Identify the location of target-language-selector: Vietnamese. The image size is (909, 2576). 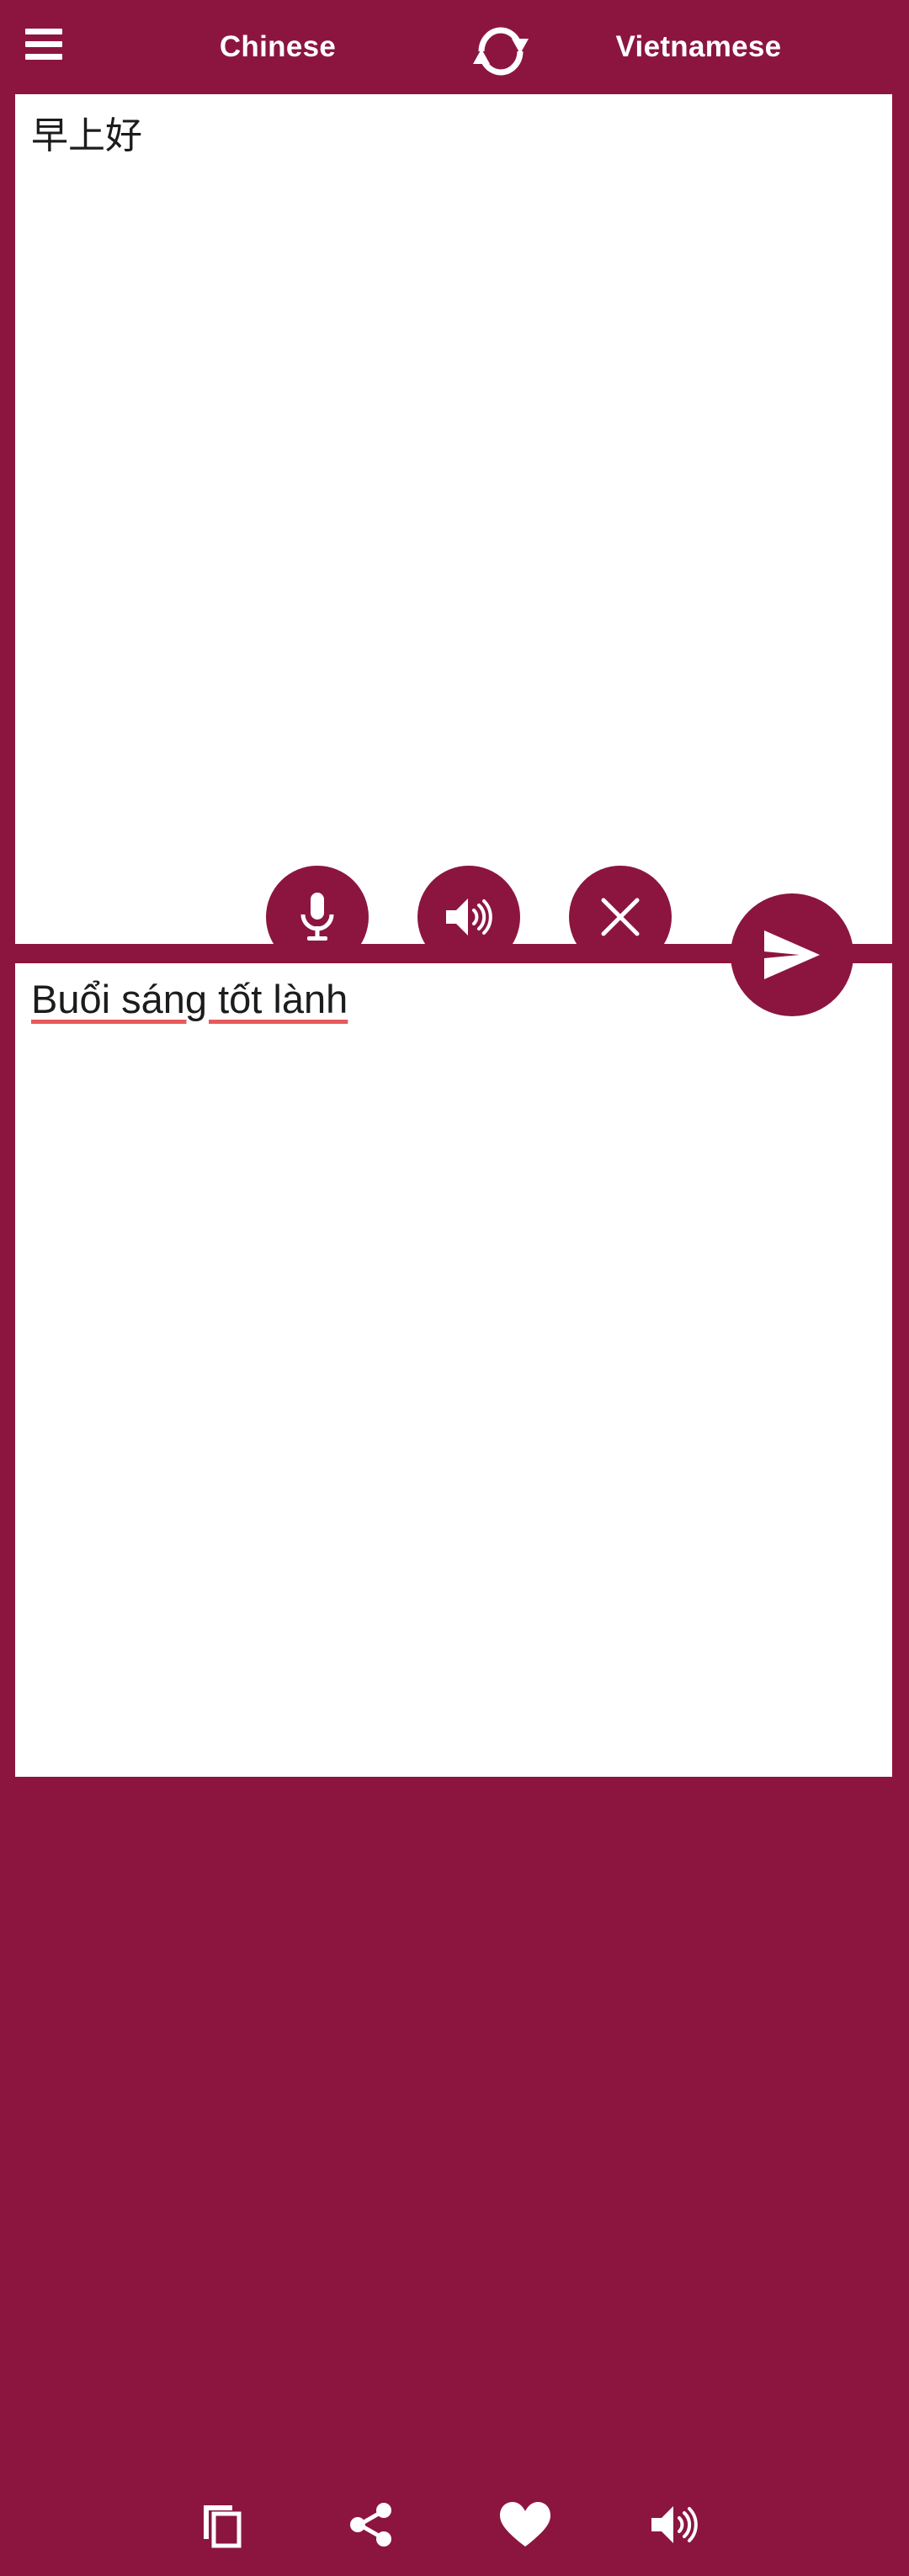
(698, 47).